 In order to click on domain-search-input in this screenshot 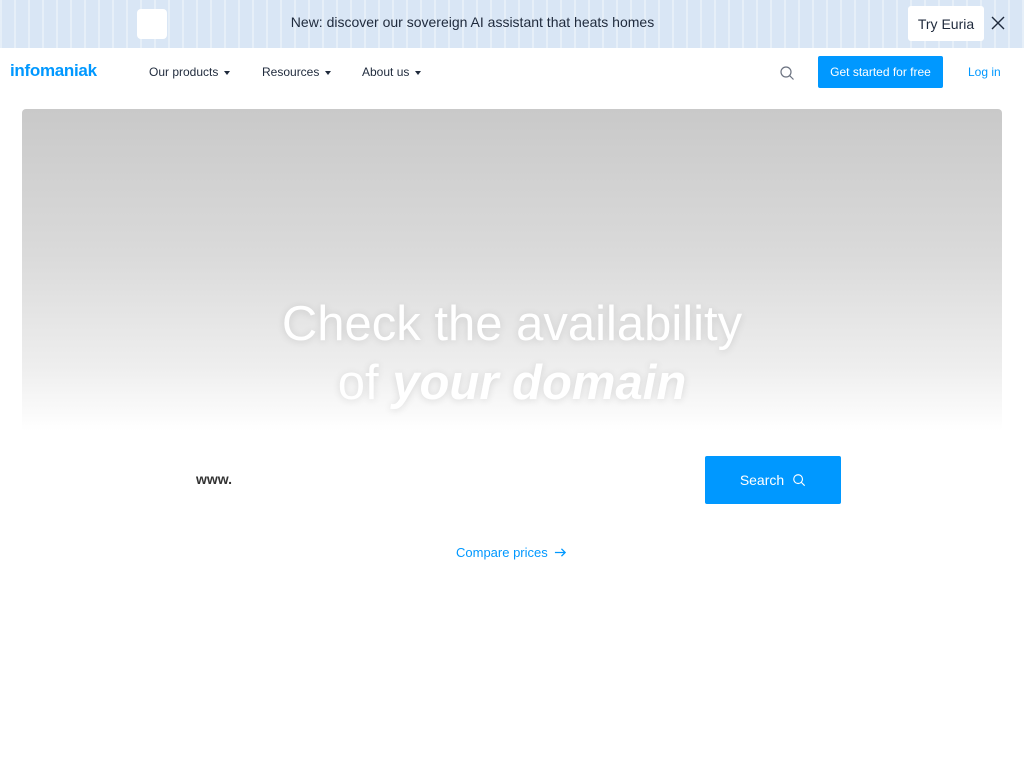, I will do `click(467, 479)`.